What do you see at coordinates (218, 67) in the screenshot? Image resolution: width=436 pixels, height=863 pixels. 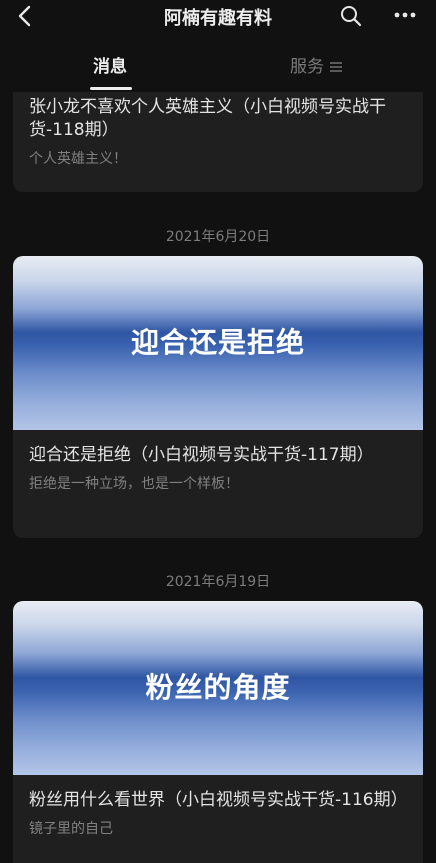 I see `tab-bar: 消息 服务` at bounding box center [218, 67].